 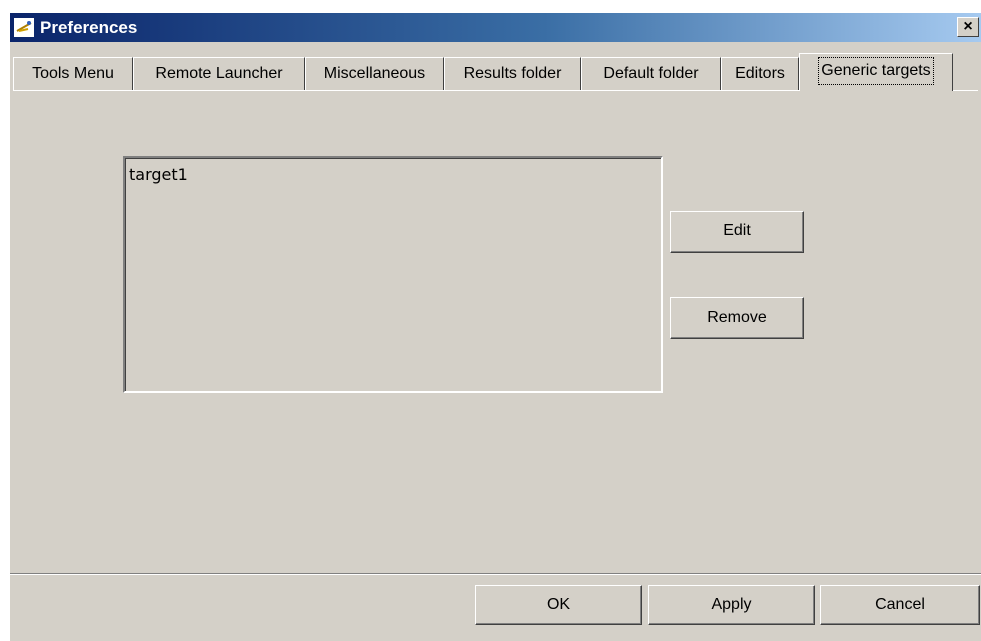 What do you see at coordinates (900, 605) in the screenshot?
I see `cancel-button: Cancel` at bounding box center [900, 605].